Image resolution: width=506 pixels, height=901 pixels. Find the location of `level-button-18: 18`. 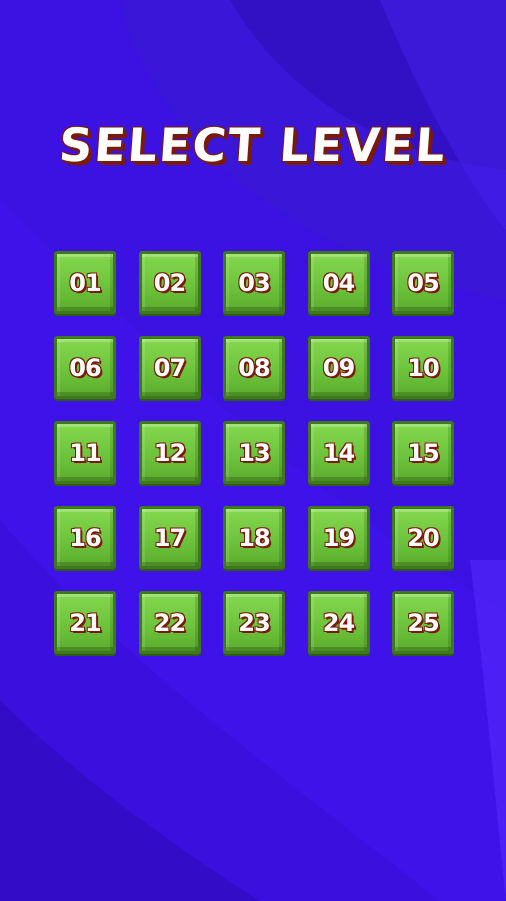

level-button-18: 18 is located at coordinates (254, 537).